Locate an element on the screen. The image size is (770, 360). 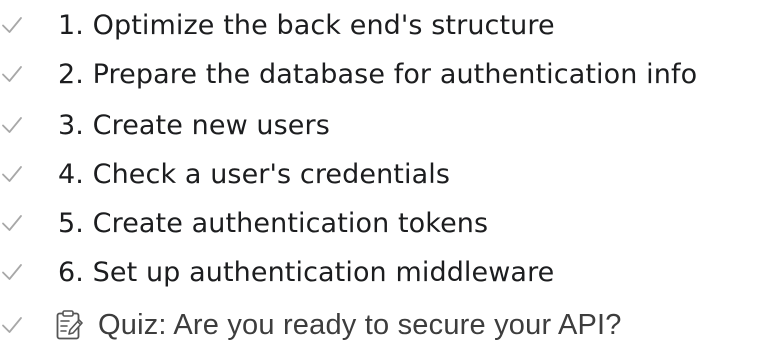
lesson-item-6: 6. Set up authentication middleware is located at coordinates (385, 272).